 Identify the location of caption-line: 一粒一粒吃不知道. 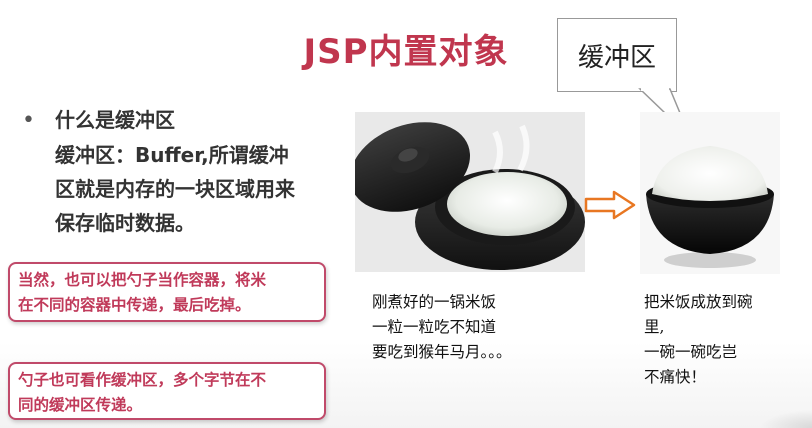
(434, 327).